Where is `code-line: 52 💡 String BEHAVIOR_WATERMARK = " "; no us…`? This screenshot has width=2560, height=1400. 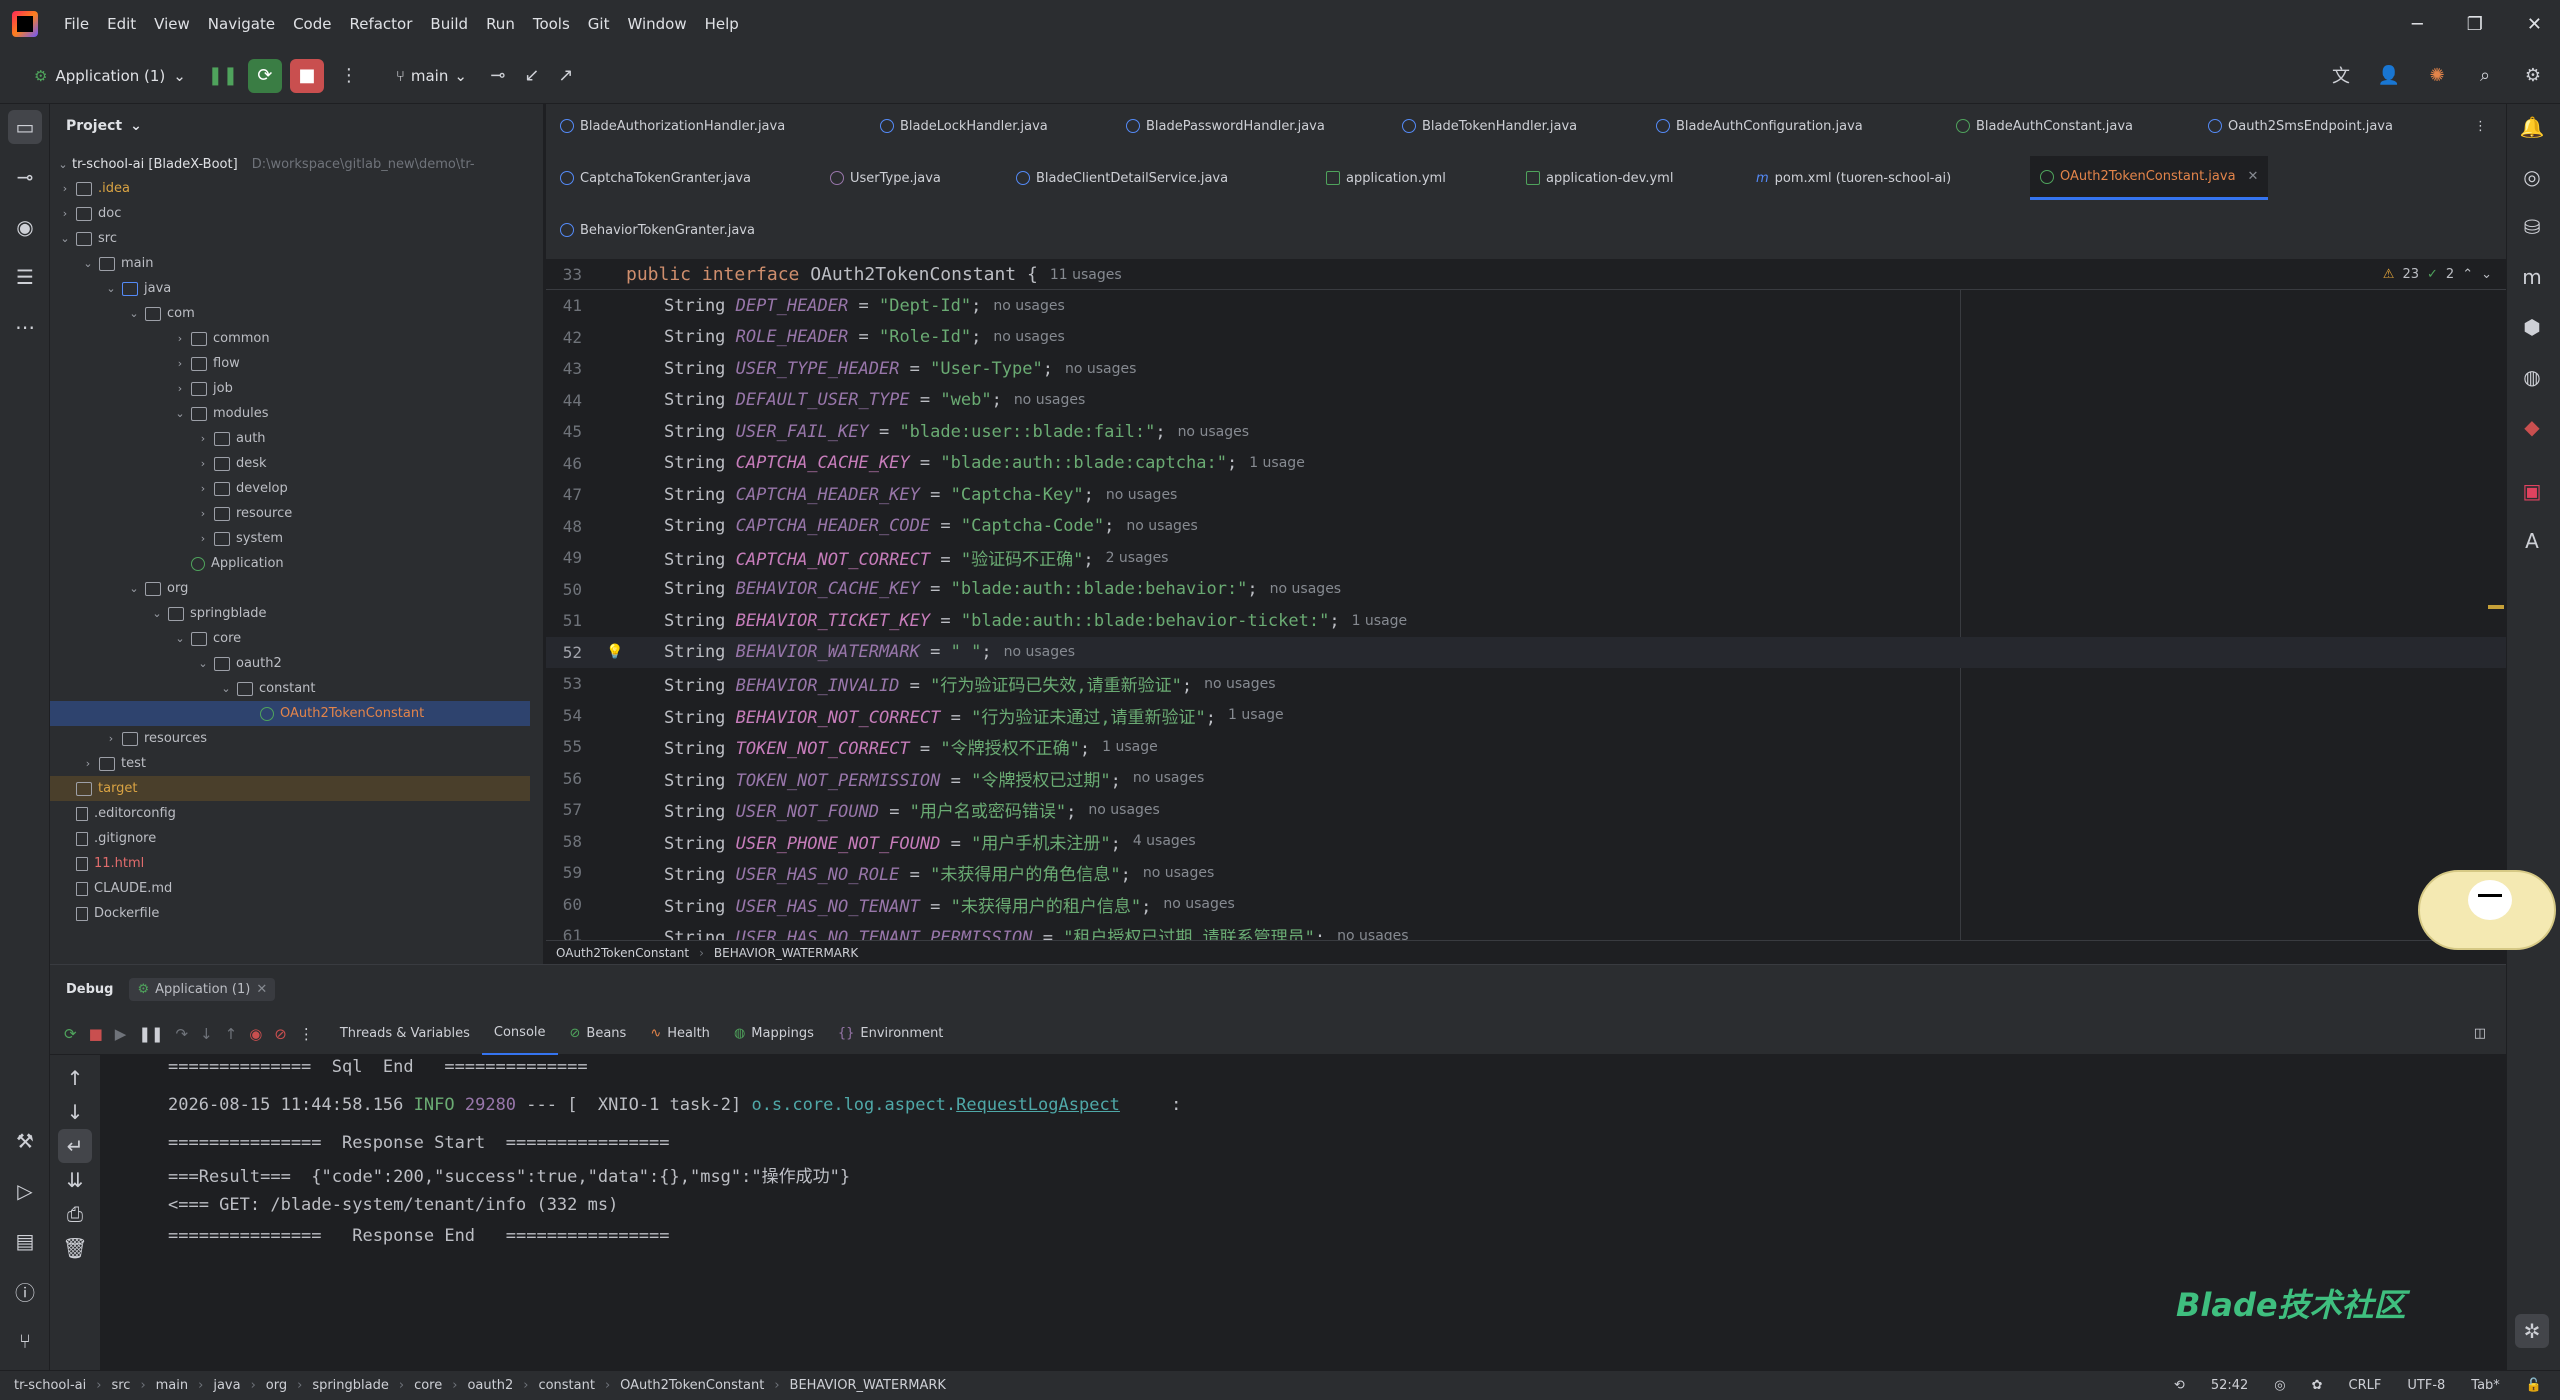 code-line: 52 💡 String BEHAVIOR_WATERMARK = " "; no us… is located at coordinates (1526, 652).